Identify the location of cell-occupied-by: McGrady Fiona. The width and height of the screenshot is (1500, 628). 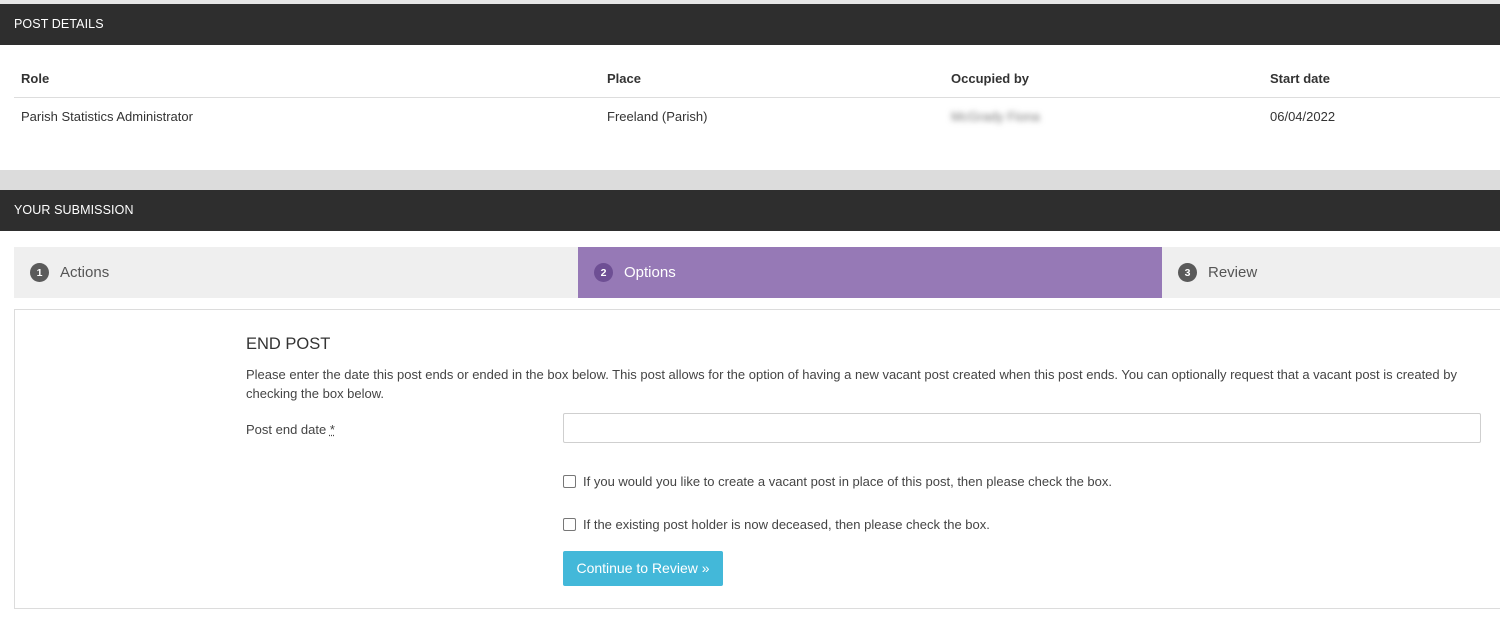
(995, 116).